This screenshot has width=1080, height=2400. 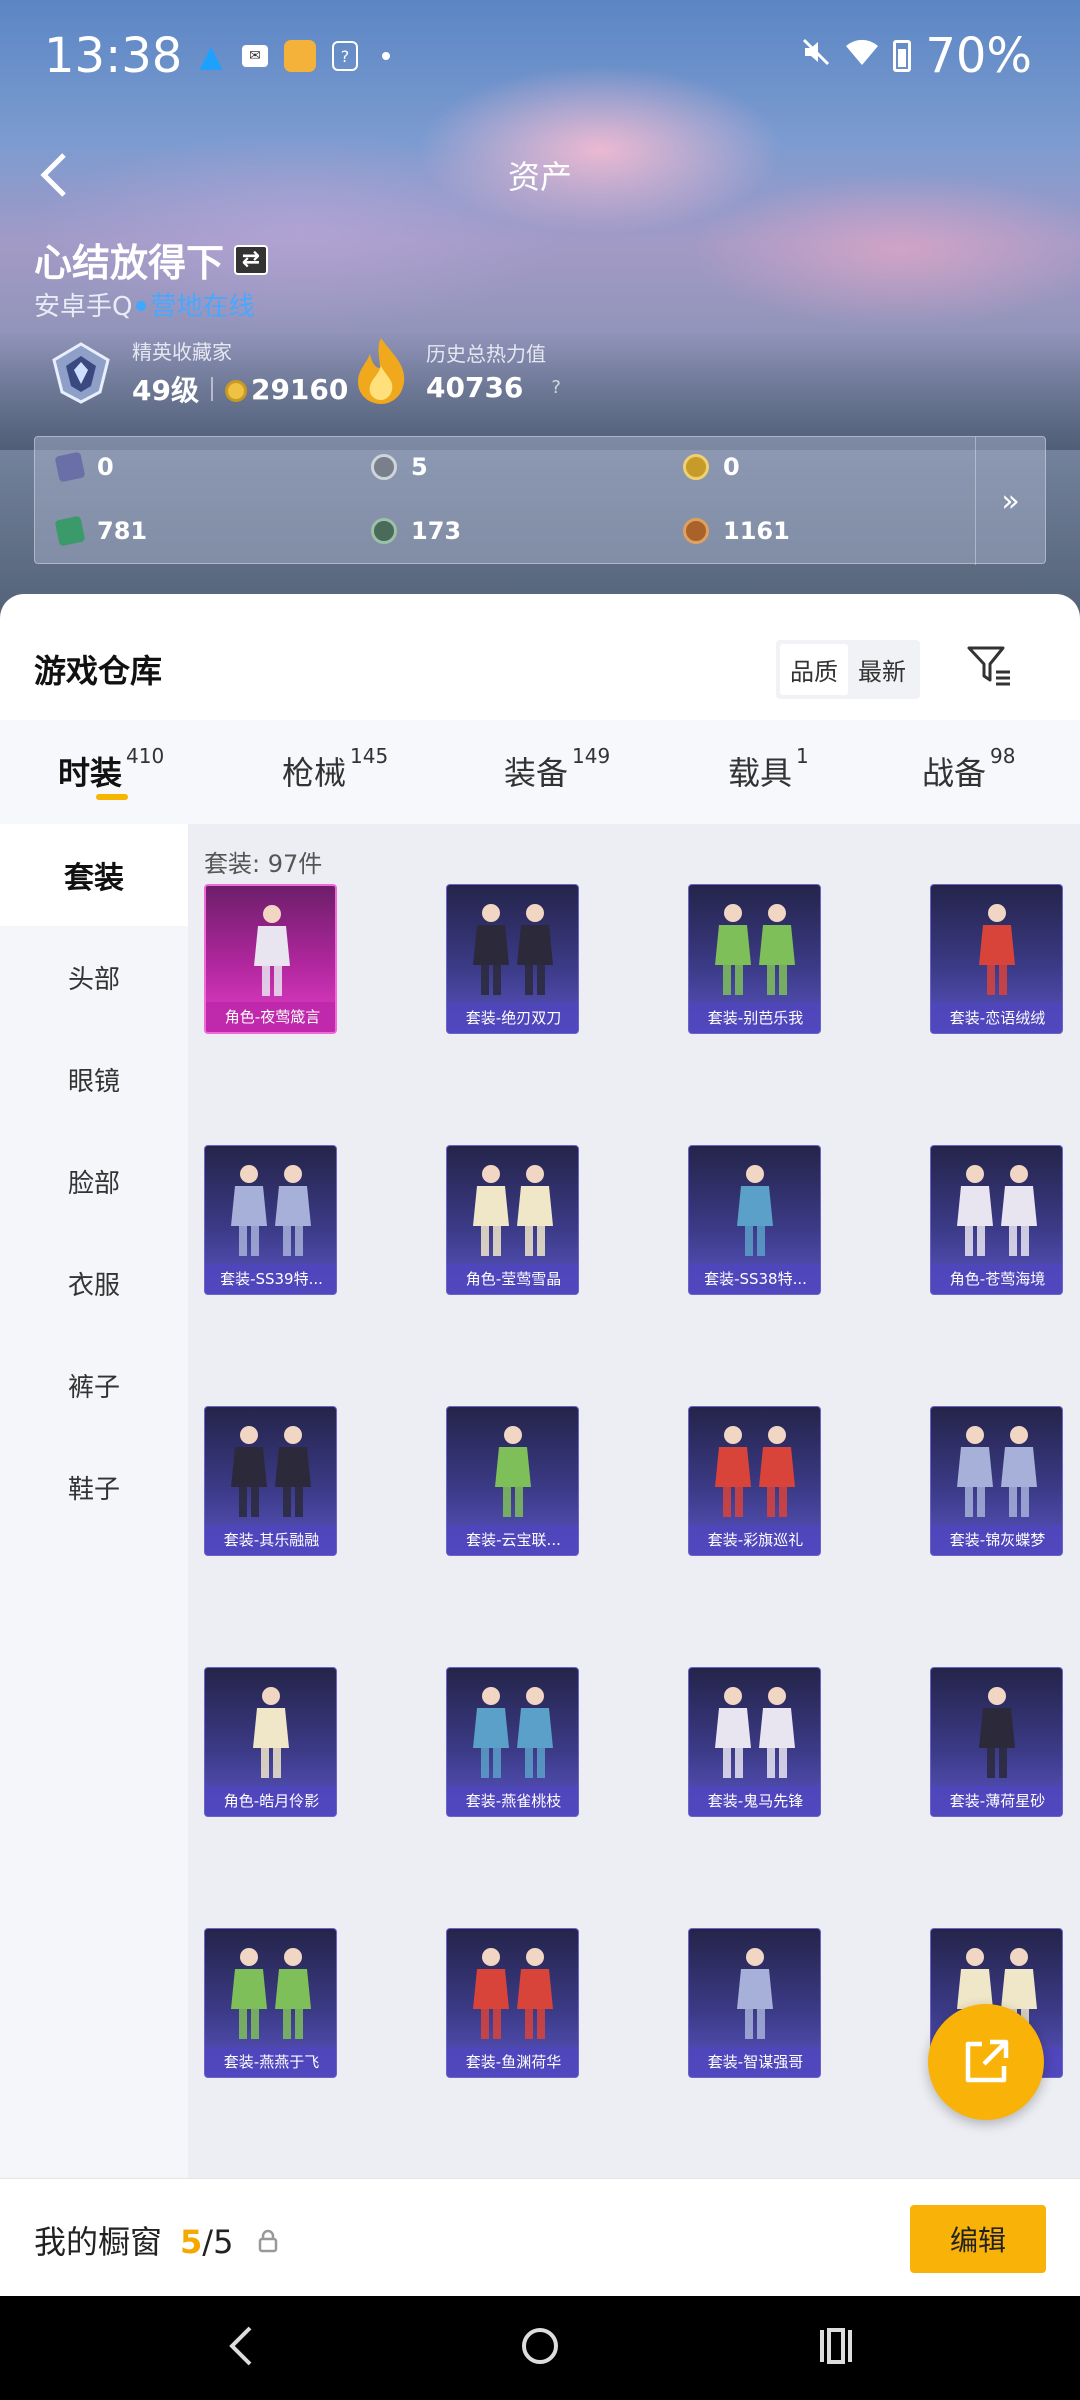 What do you see at coordinates (512, 1801) in the screenshot?
I see `item-card-label: 套装-燕雀桃枝` at bounding box center [512, 1801].